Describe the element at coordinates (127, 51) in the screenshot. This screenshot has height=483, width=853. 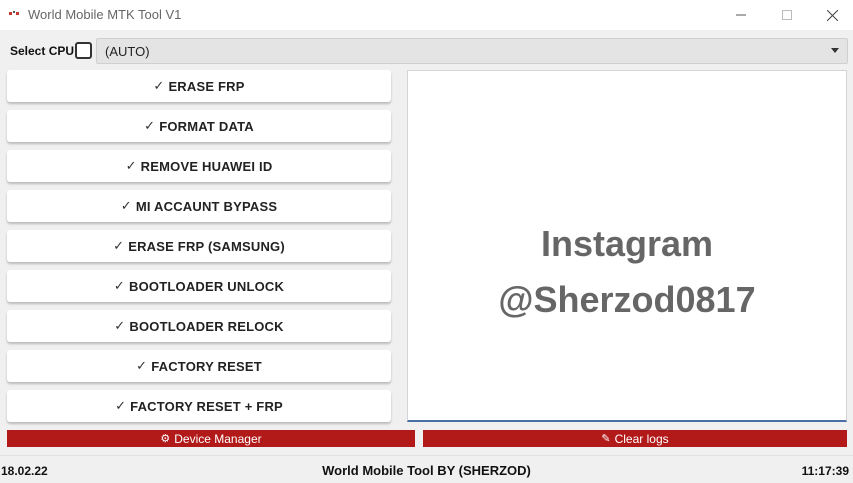
I see `cpu-select-value: (AUTO)` at that location.